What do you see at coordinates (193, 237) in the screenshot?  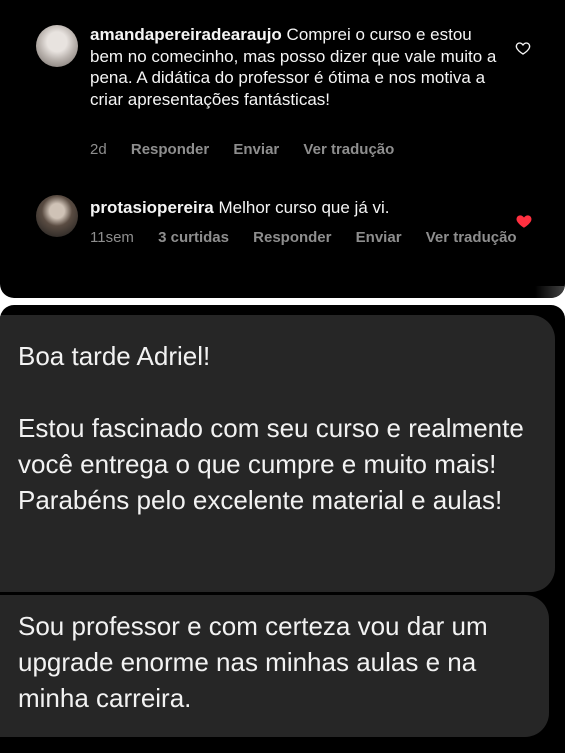 I see `likes-count: 3 curtidas` at bounding box center [193, 237].